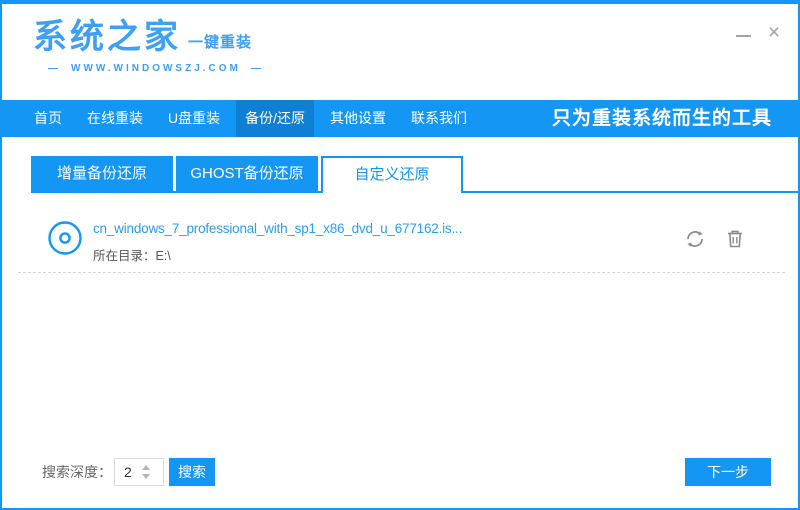 This screenshot has height=510, width=800. I want to click on app-logo: 系统之家 一键重装 — WWW.WINDOWSZJ.COM —, so click(153, 46).